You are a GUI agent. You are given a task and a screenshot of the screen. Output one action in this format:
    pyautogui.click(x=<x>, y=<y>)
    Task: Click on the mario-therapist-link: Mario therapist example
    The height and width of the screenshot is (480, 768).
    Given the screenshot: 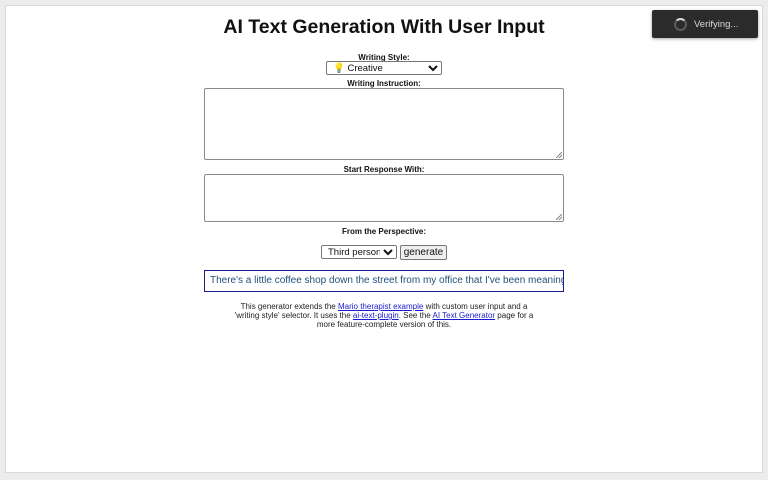 What is the action you would take?
    pyautogui.click(x=380, y=306)
    